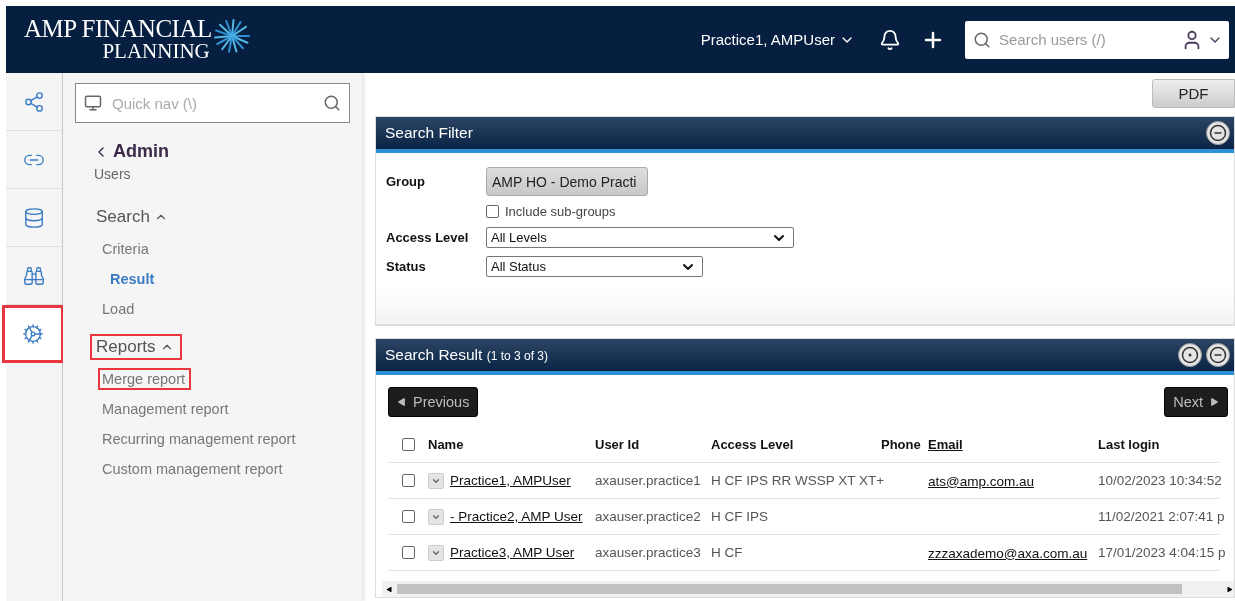 Image resolution: width=1235 pixels, height=601 pixels. What do you see at coordinates (727, 552) in the screenshot?
I see `table-cell-text: H CF` at bounding box center [727, 552].